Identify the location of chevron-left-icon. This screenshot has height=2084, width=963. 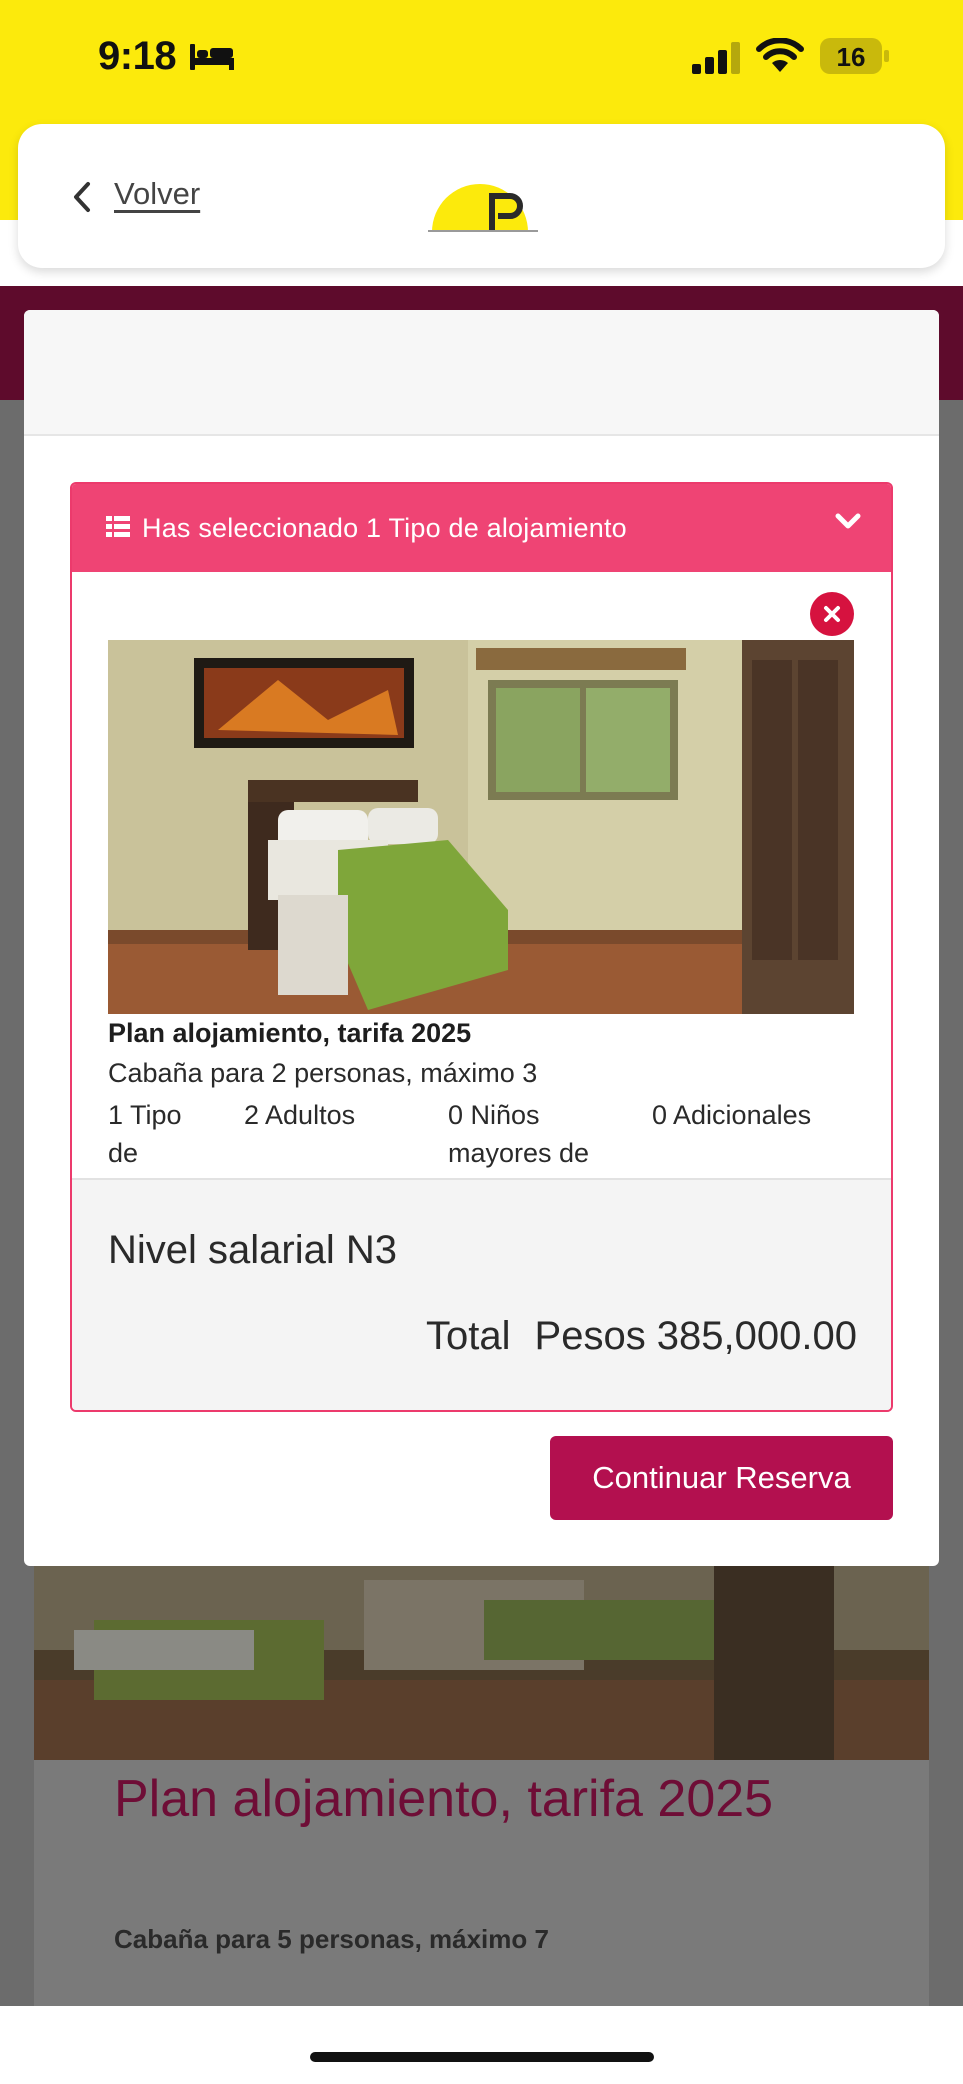
(81, 197).